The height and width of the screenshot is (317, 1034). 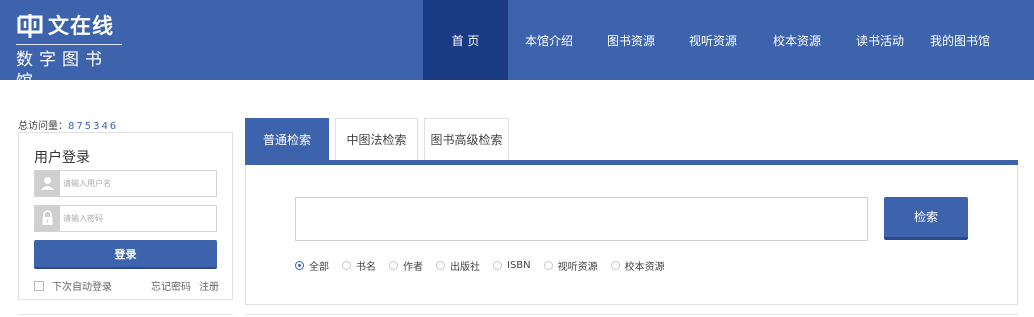 I want to click on password-input, so click(x=138, y=218).